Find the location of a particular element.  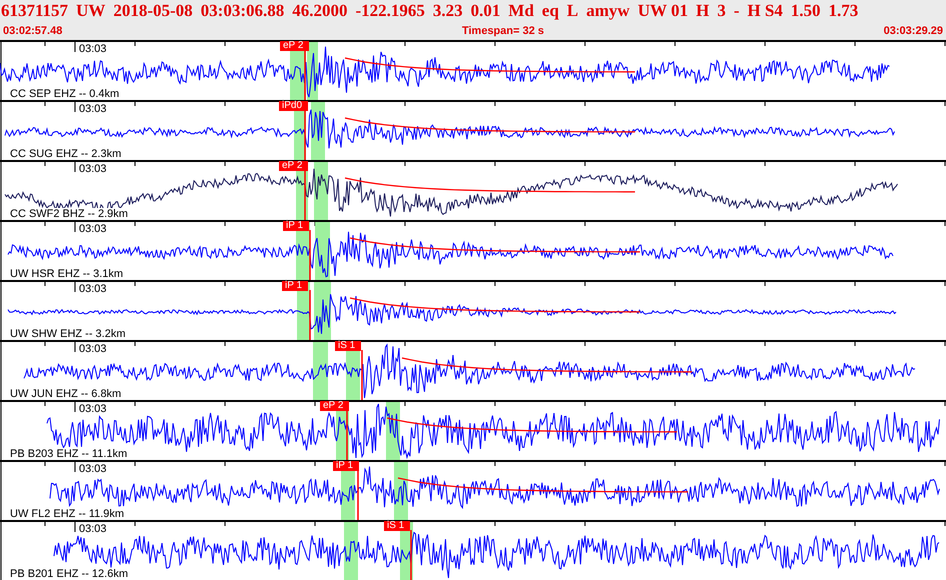

event-field: L is located at coordinates (572, 12).